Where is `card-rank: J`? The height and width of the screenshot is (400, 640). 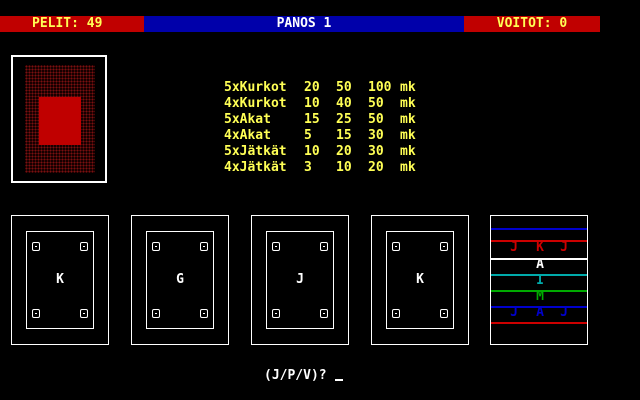 card-rank: J is located at coordinates (300, 279).